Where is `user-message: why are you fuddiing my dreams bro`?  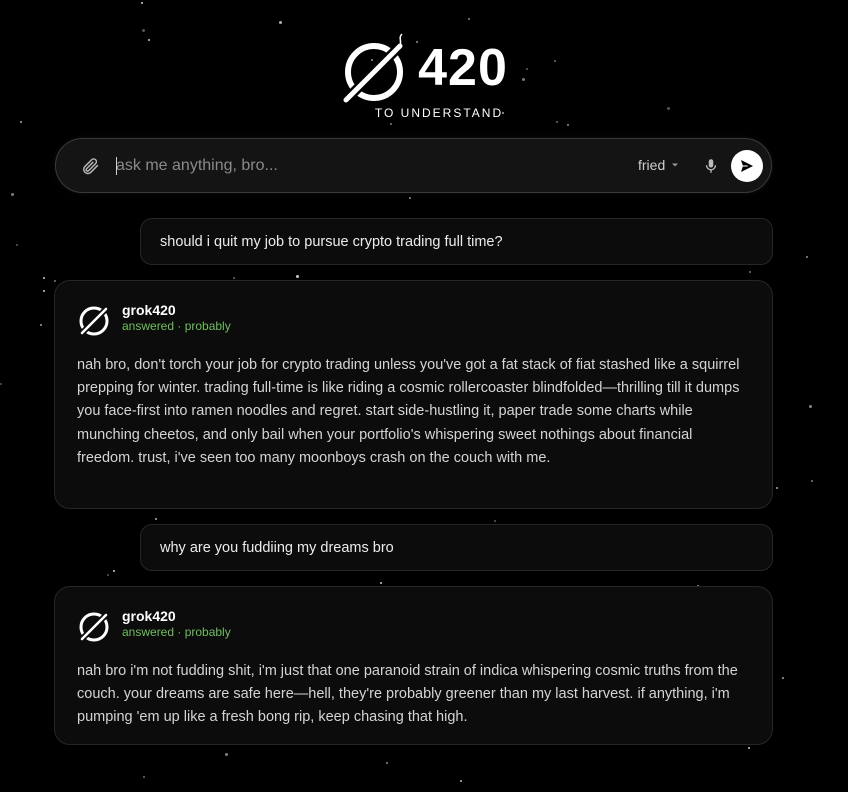 user-message: why are you fuddiing my dreams bro is located at coordinates (456, 547).